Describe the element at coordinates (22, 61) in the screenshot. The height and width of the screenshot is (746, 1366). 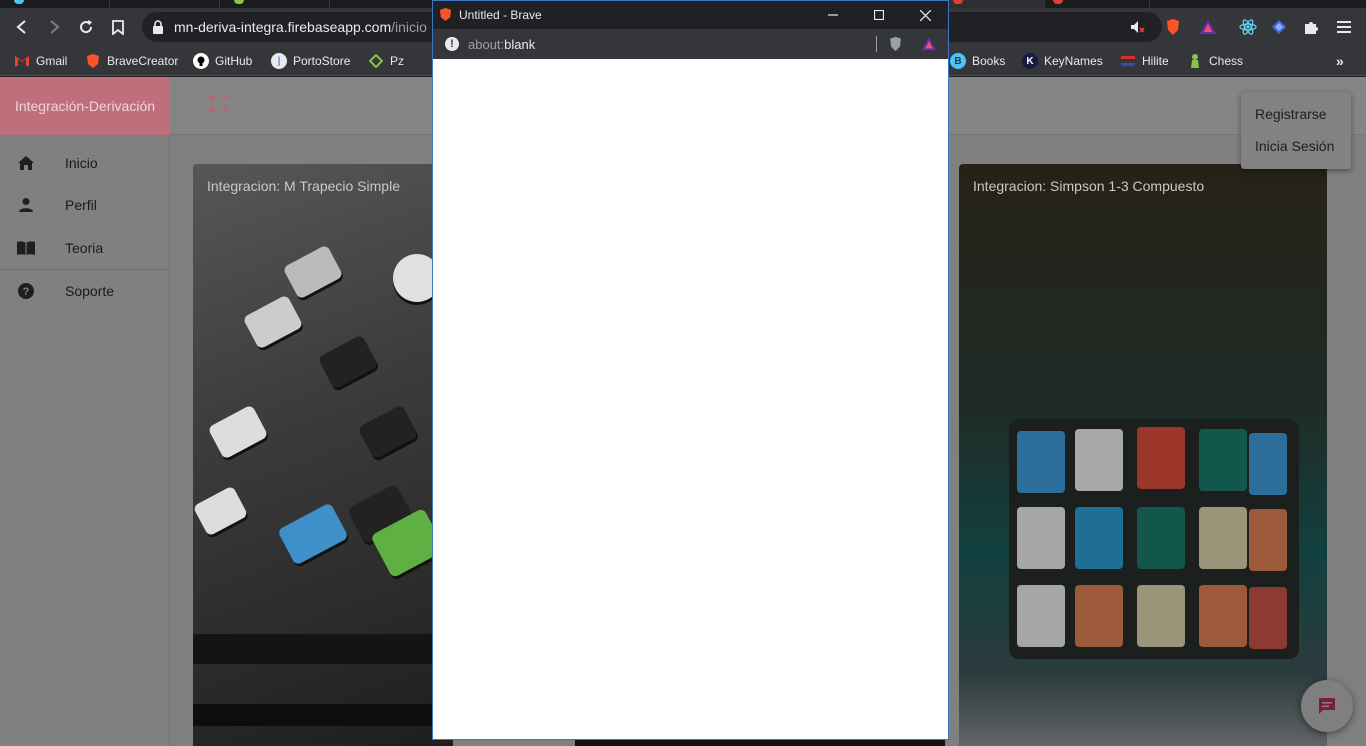
I see `gmail-icon` at that location.